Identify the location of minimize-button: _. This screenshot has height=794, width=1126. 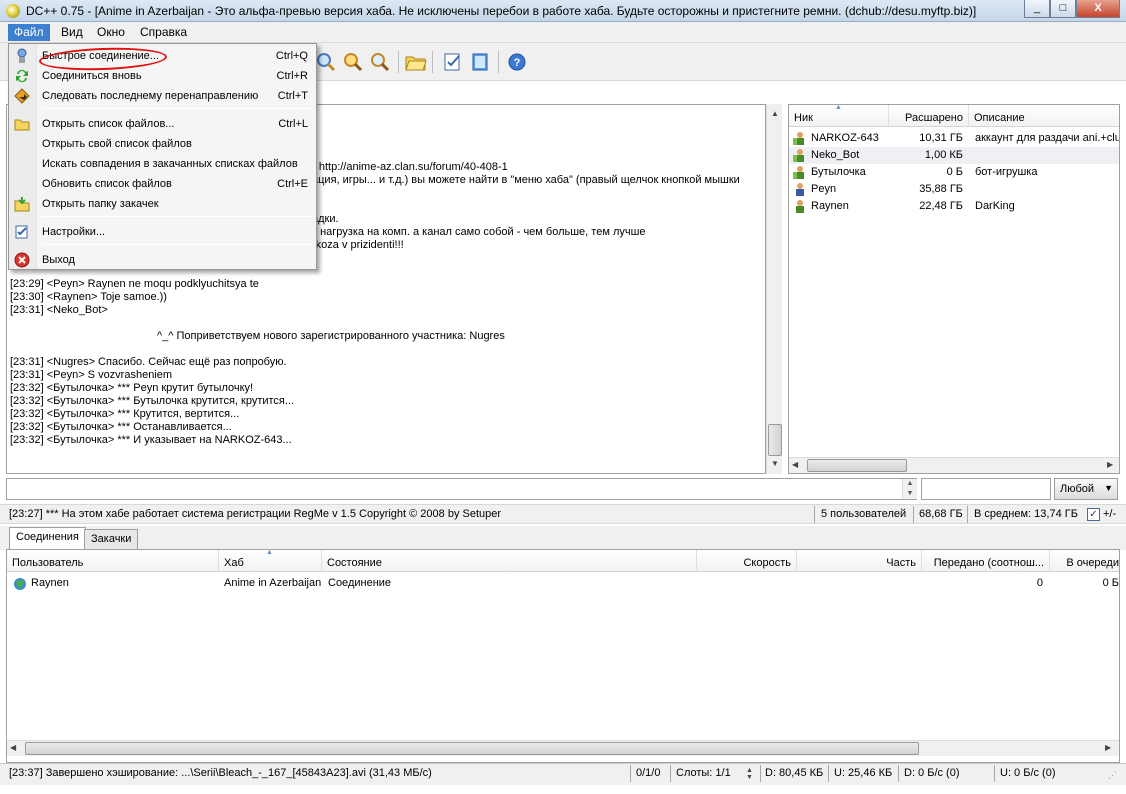
(1037, 9).